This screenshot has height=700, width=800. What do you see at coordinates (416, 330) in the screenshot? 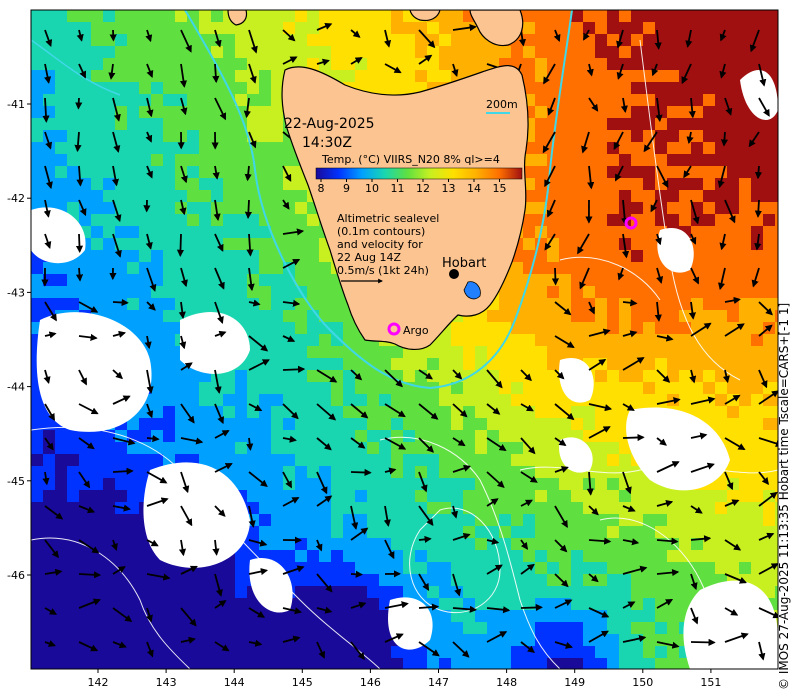
I see `argo-label: Argo` at bounding box center [416, 330].